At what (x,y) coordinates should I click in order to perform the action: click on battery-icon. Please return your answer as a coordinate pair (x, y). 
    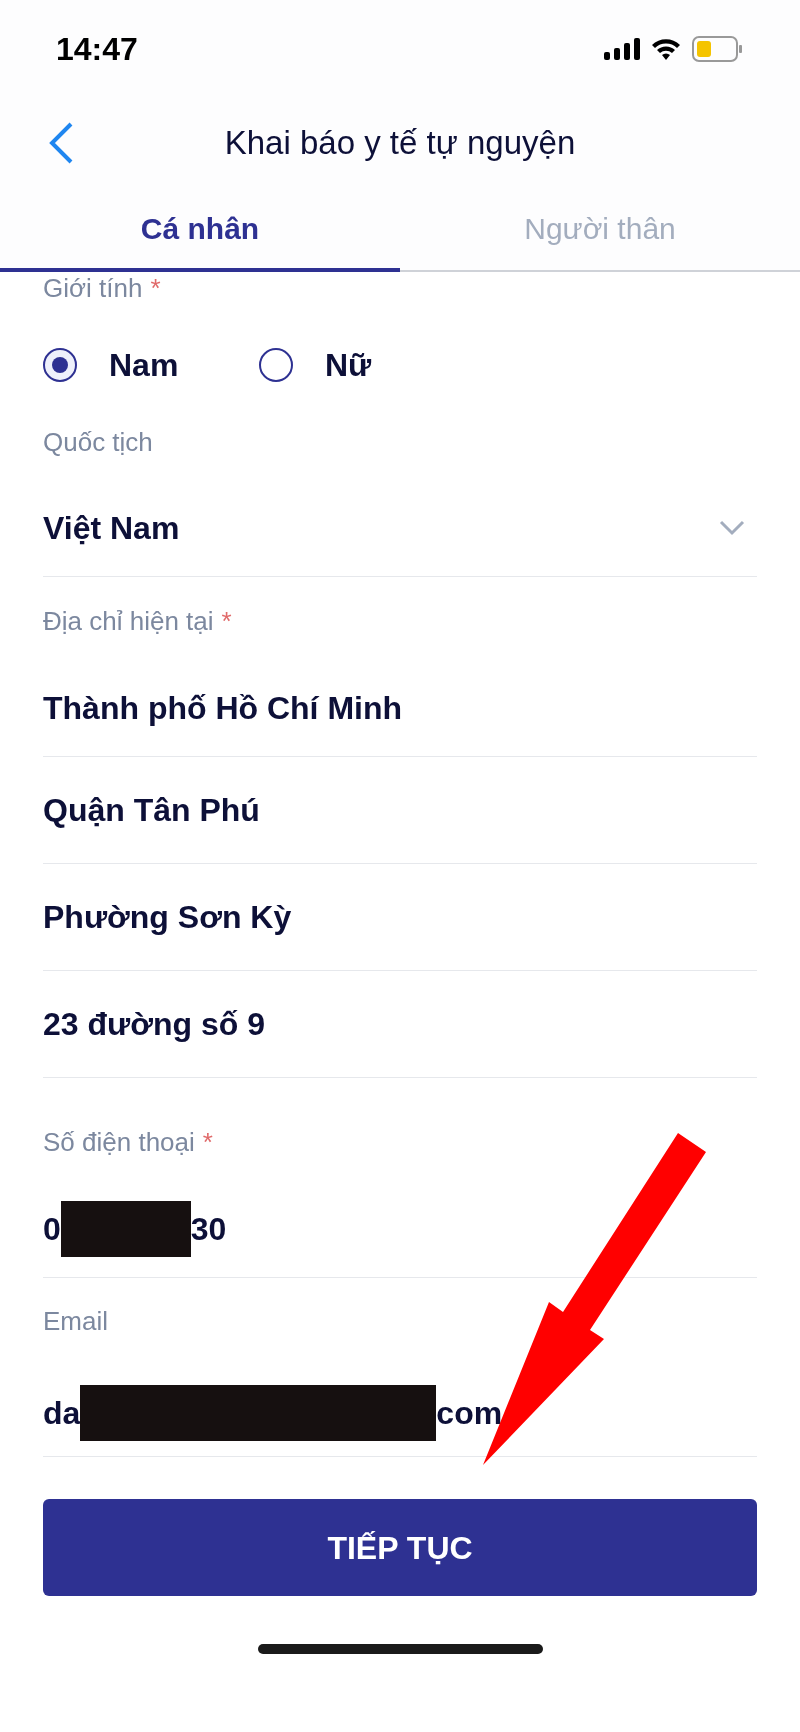
    Looking at the image, I should click on (718, 49).